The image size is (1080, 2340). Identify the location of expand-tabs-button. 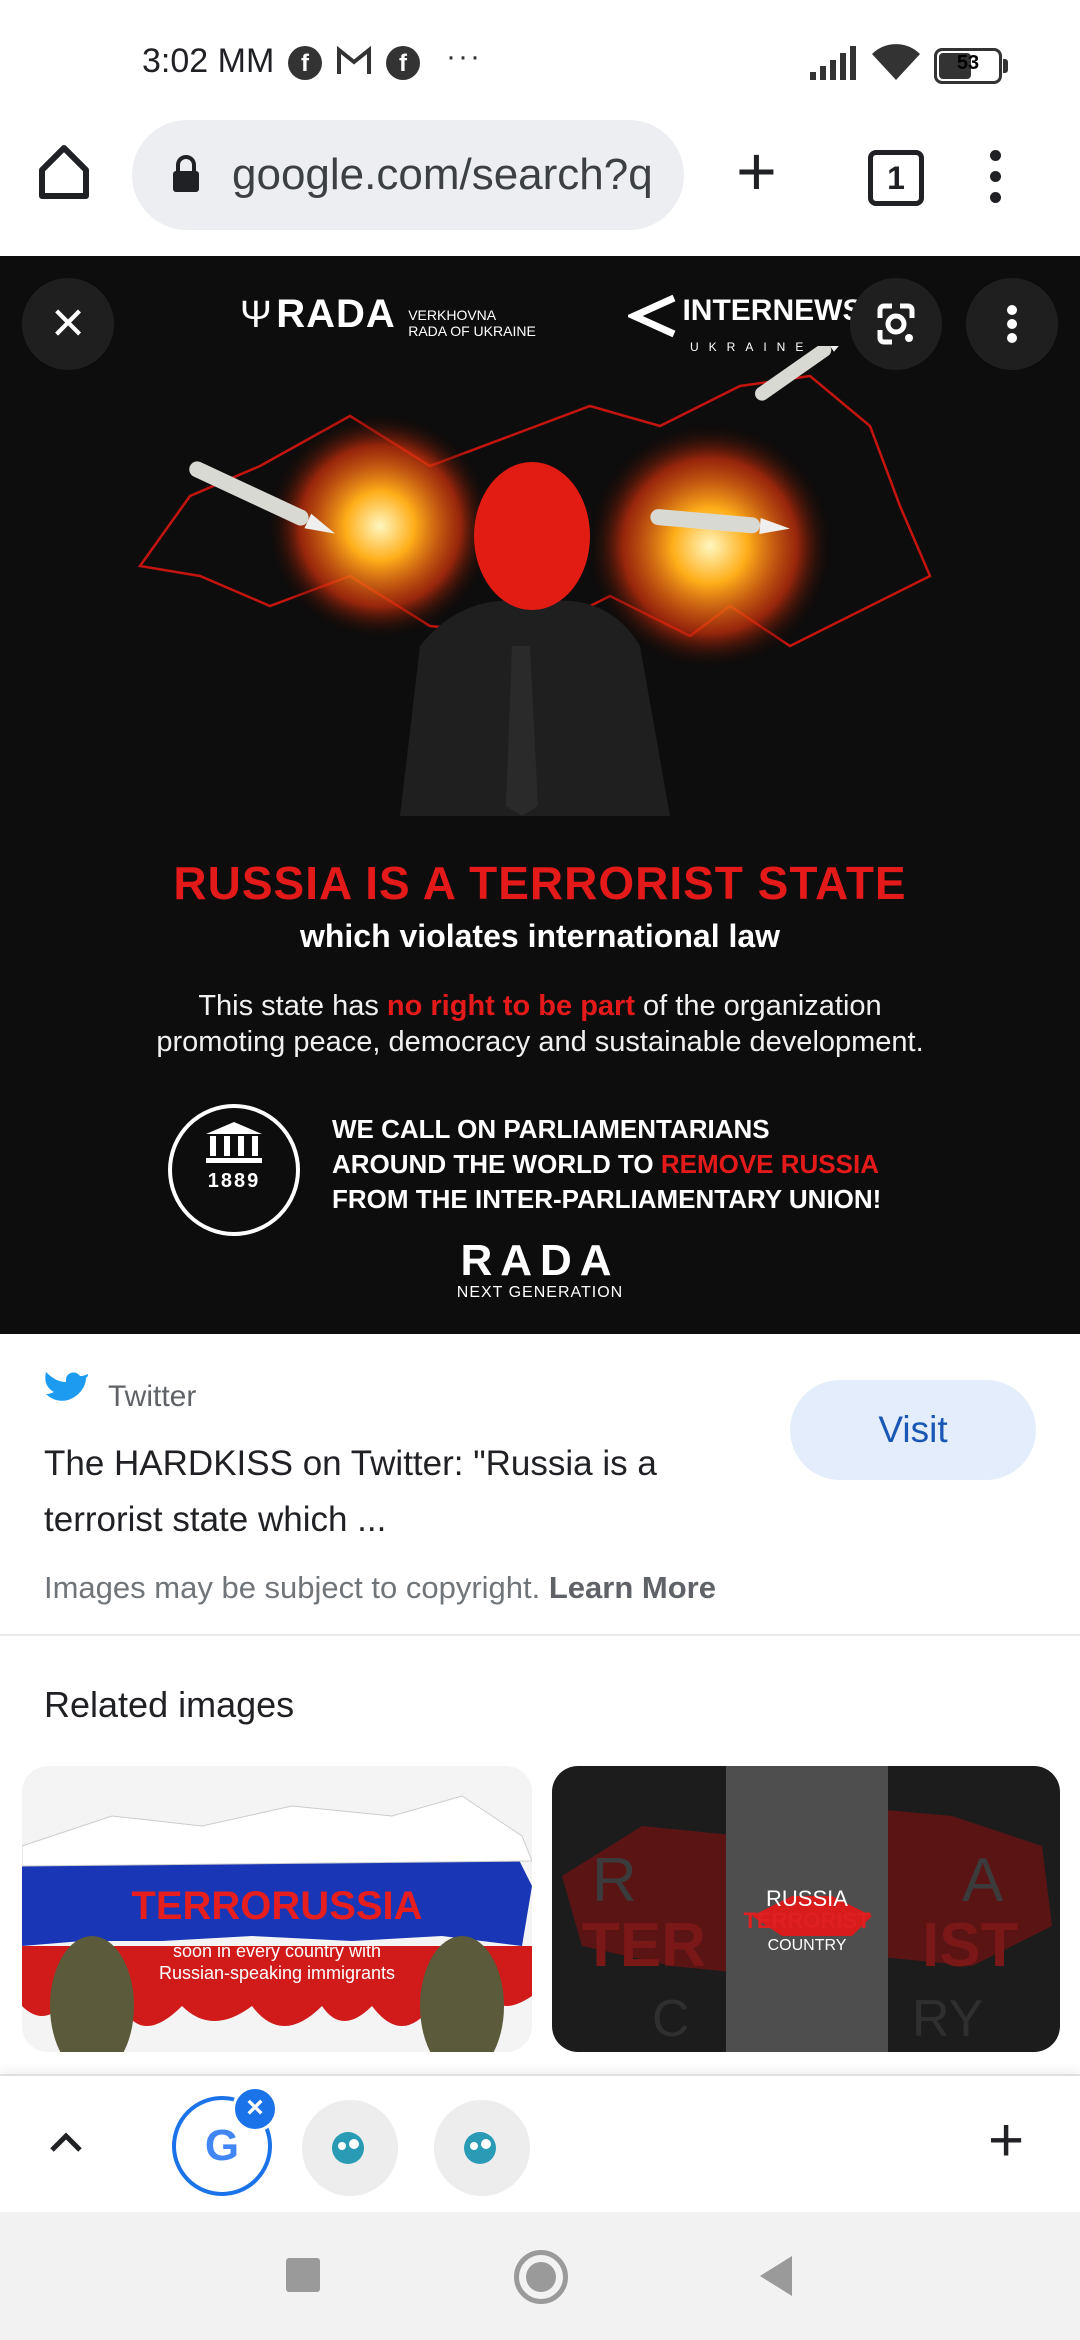
(66, 2144).